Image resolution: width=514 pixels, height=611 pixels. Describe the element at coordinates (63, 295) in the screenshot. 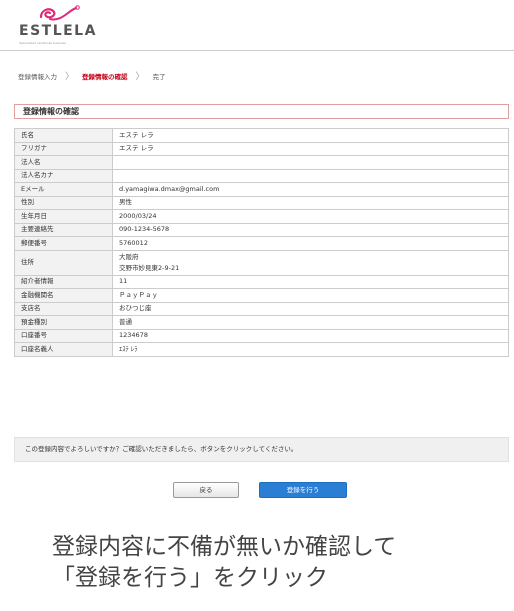

I see `field-label: 金融機関名` at that location.